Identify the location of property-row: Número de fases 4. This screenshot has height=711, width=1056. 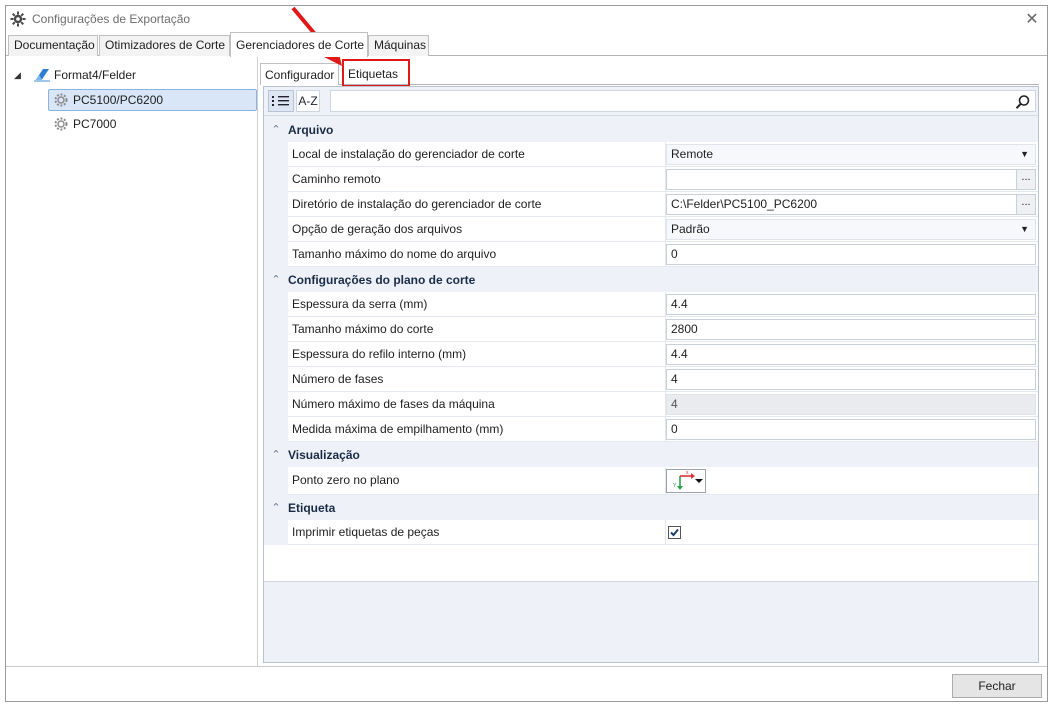
(651, 379).